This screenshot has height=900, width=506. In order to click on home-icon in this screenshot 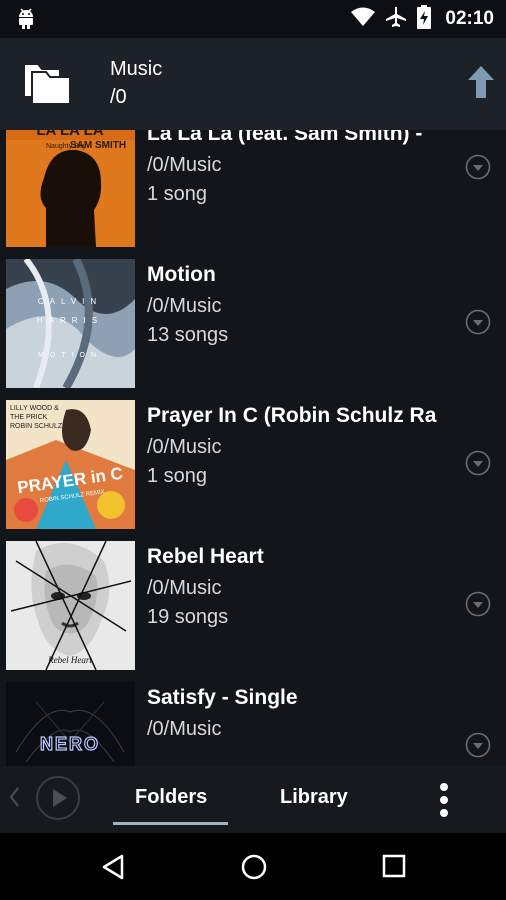, I will do `click(254, 869)`.